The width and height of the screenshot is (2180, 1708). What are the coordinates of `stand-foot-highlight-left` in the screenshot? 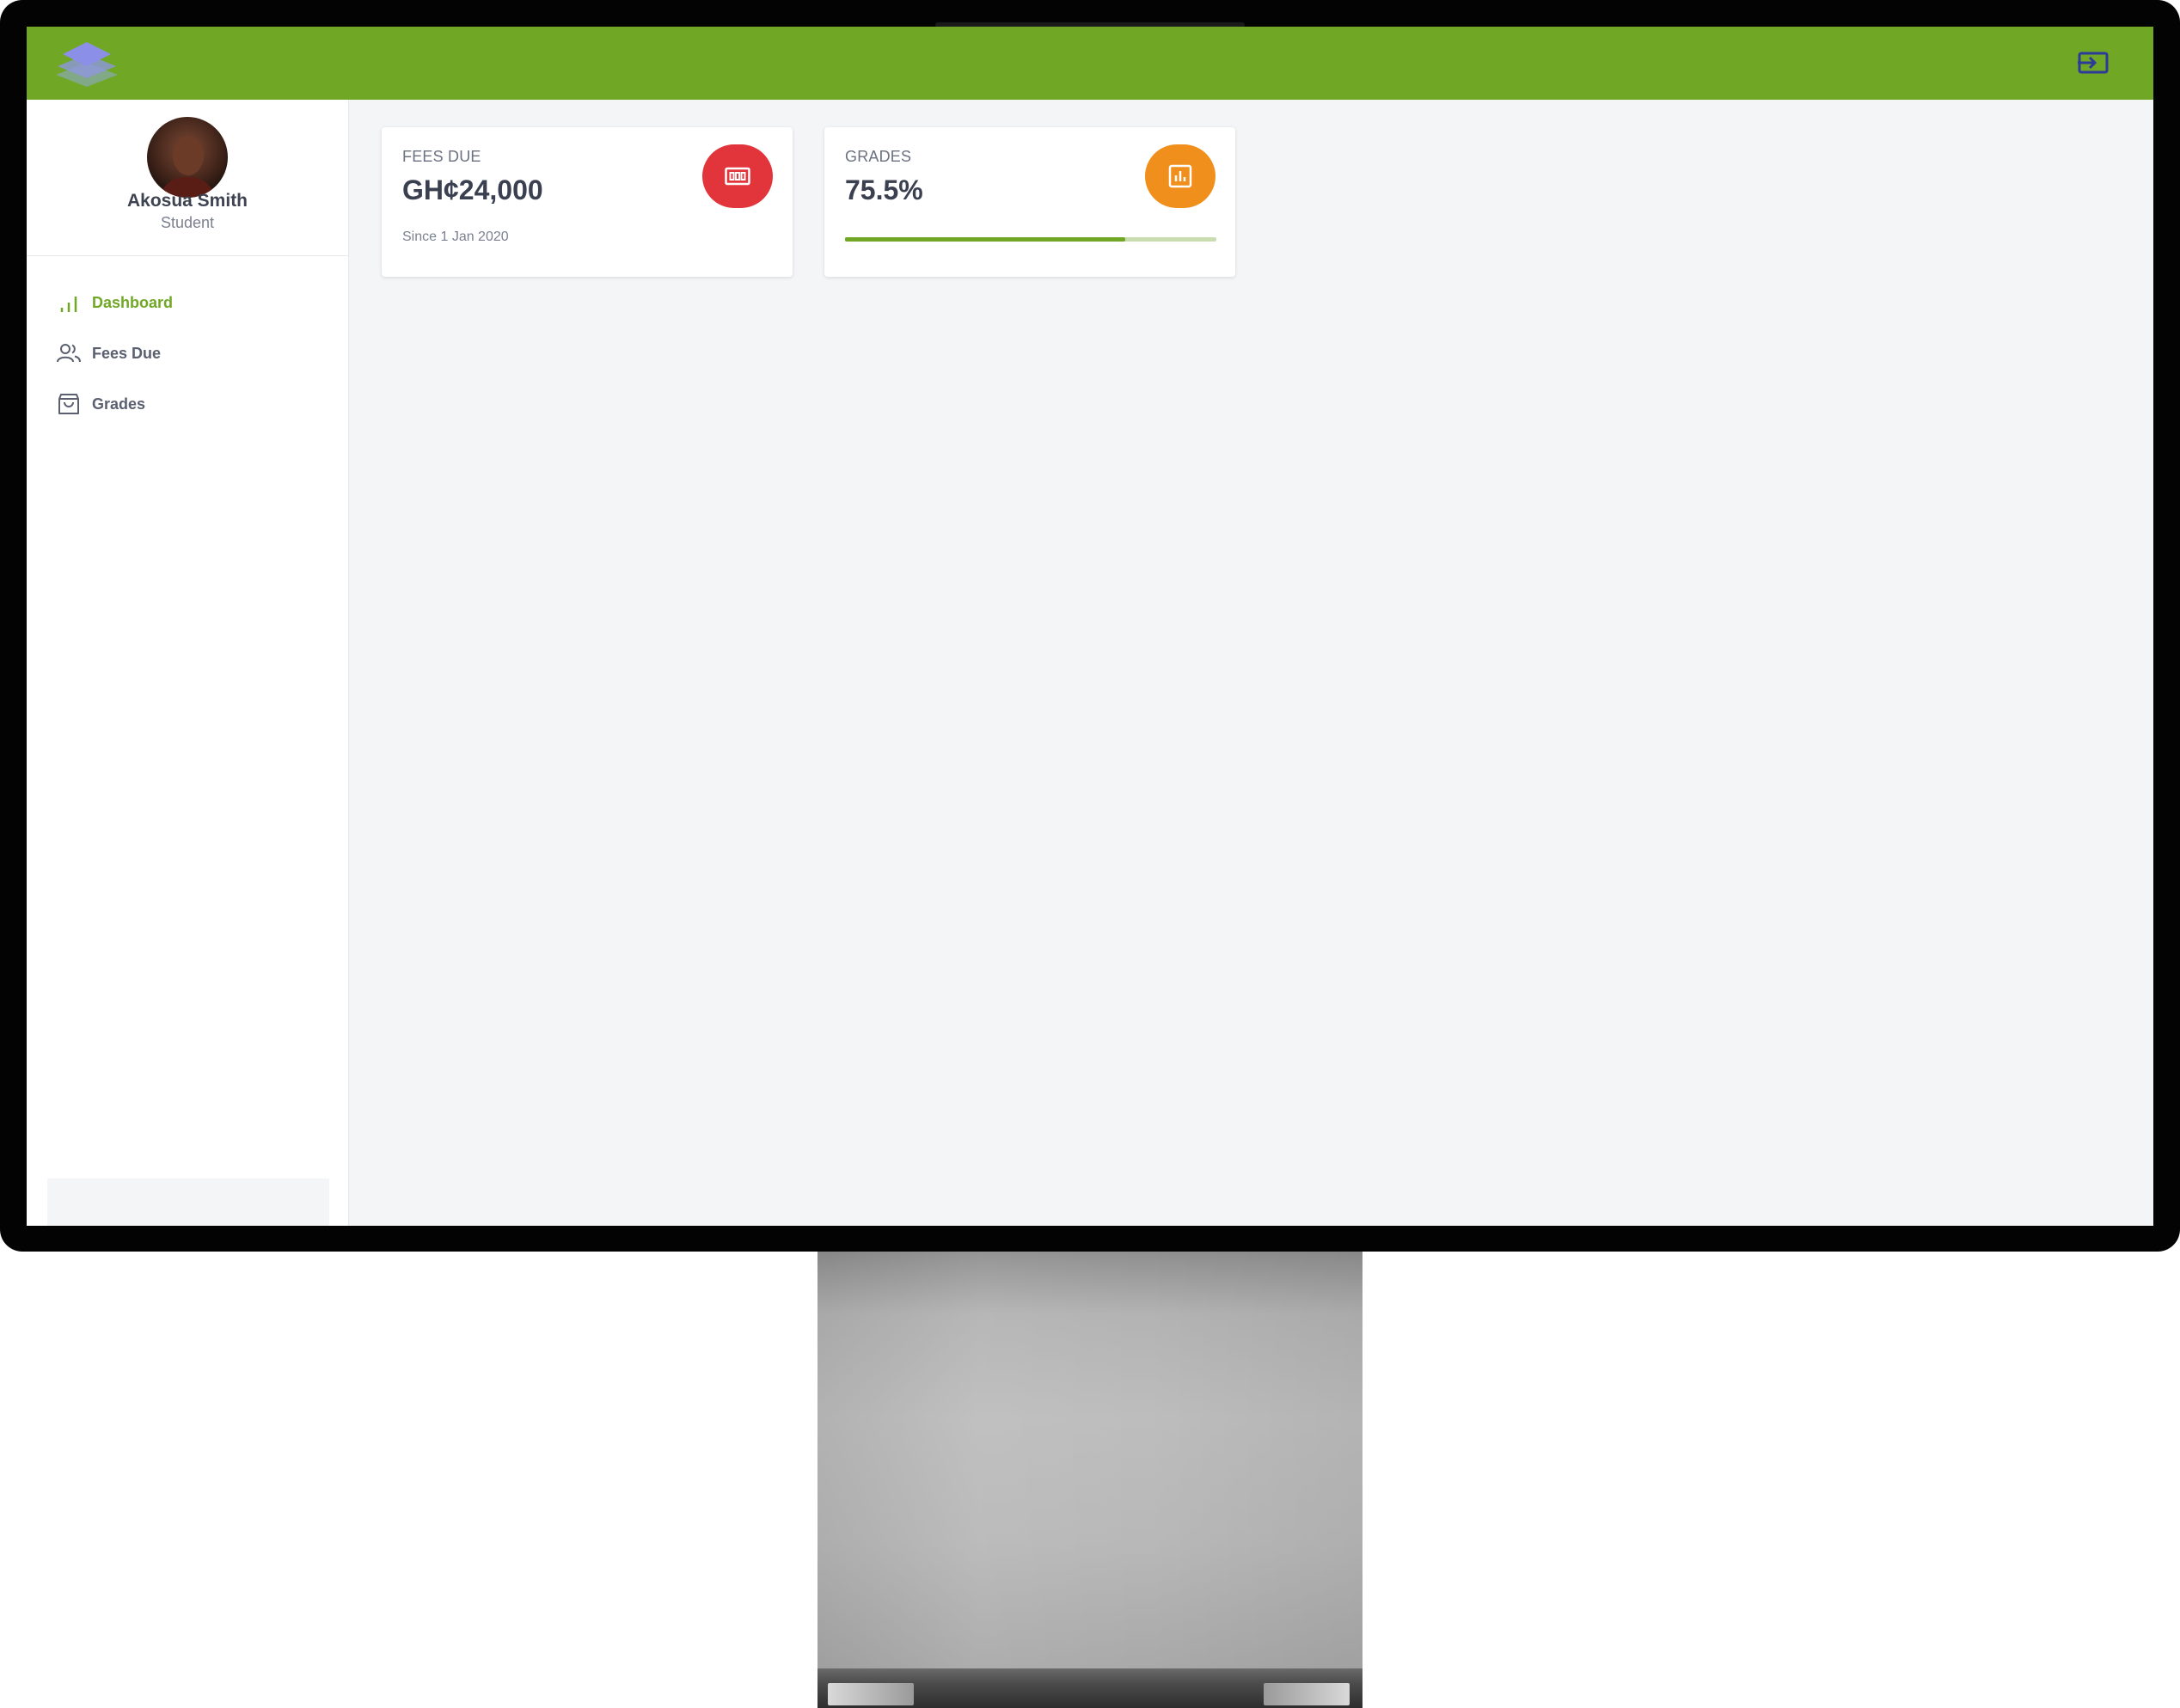 It's located at (871, 1694).